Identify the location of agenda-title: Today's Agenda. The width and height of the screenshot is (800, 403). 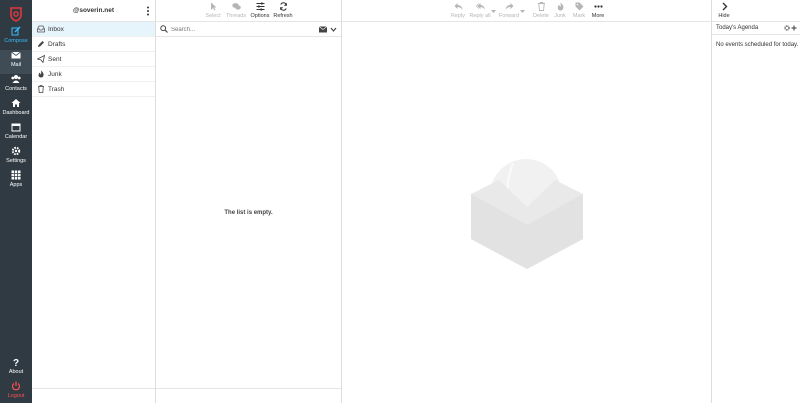
(737, 28).